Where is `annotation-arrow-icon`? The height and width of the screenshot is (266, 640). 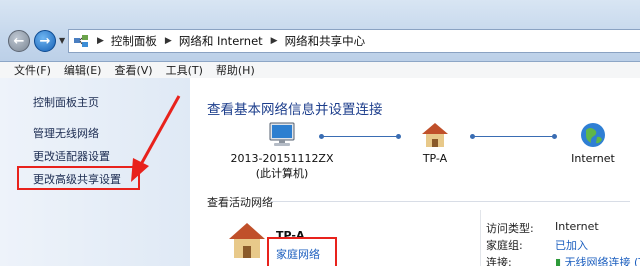
annotation-arrow-icon is located at coordinates (156, 138).